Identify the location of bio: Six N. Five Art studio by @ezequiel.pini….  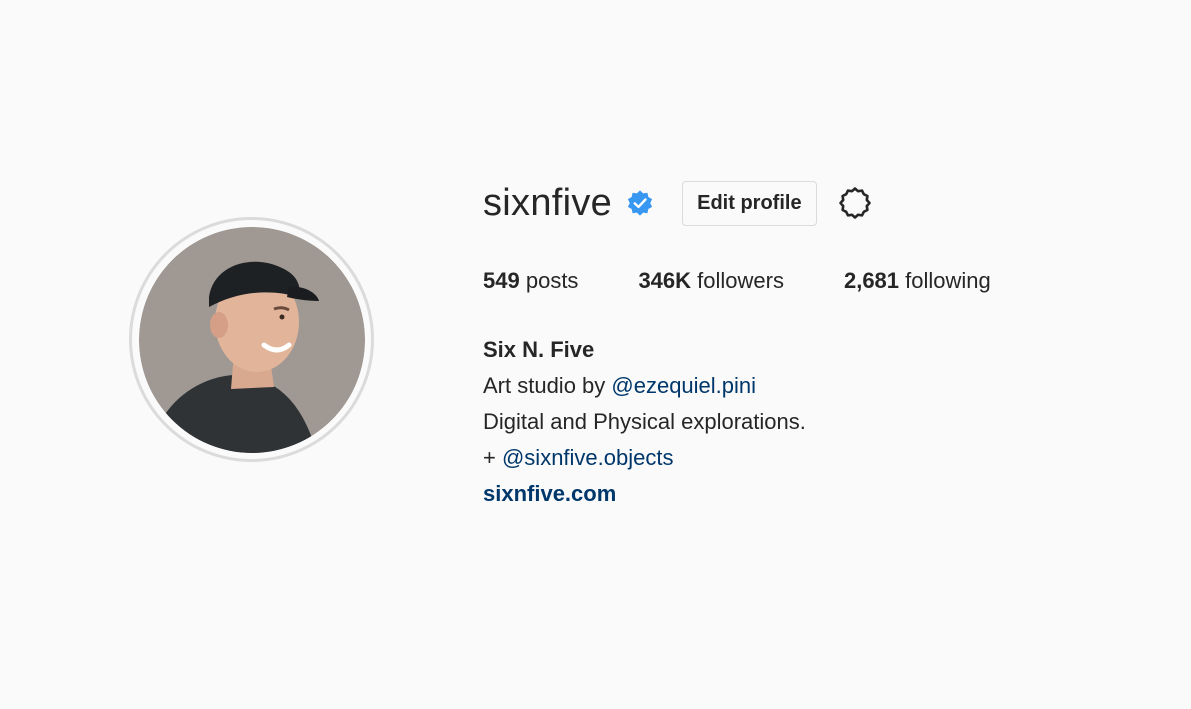
(793, 422).